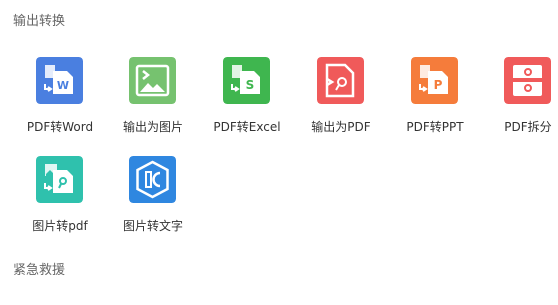 This screenshot has width=558, height=305. I want to click on tool-pdf-to-excel: S PDF转Excel, so click(247, 102).